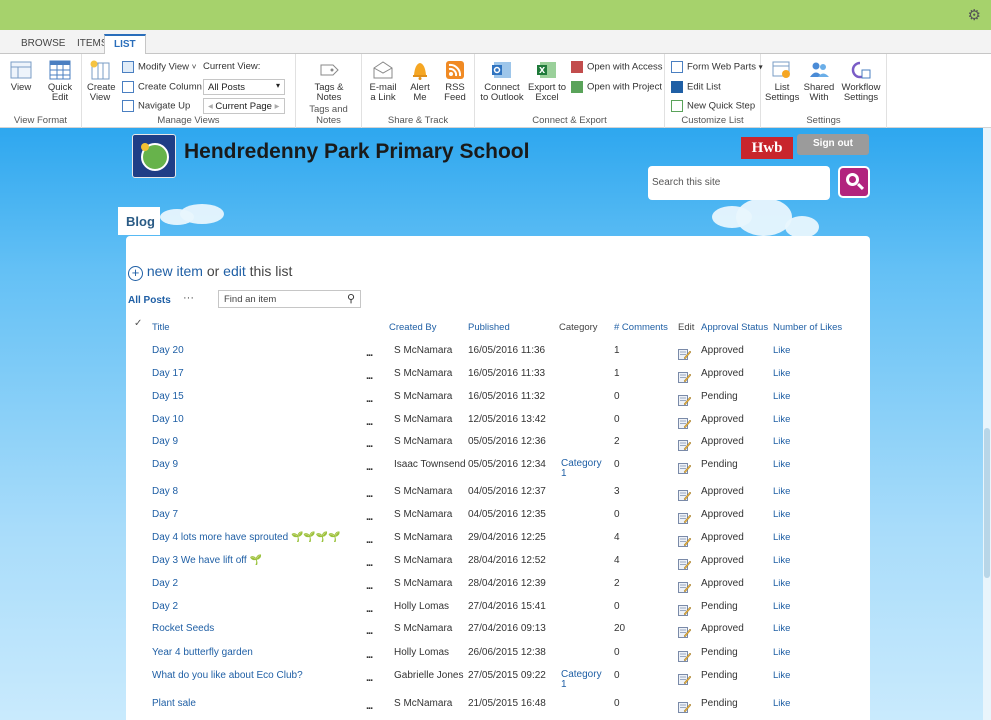 The height and width of the screenshot is (720, 991). I want to click on post-title-link: Day 3 We have lift off 🌱, so click(207, 560).